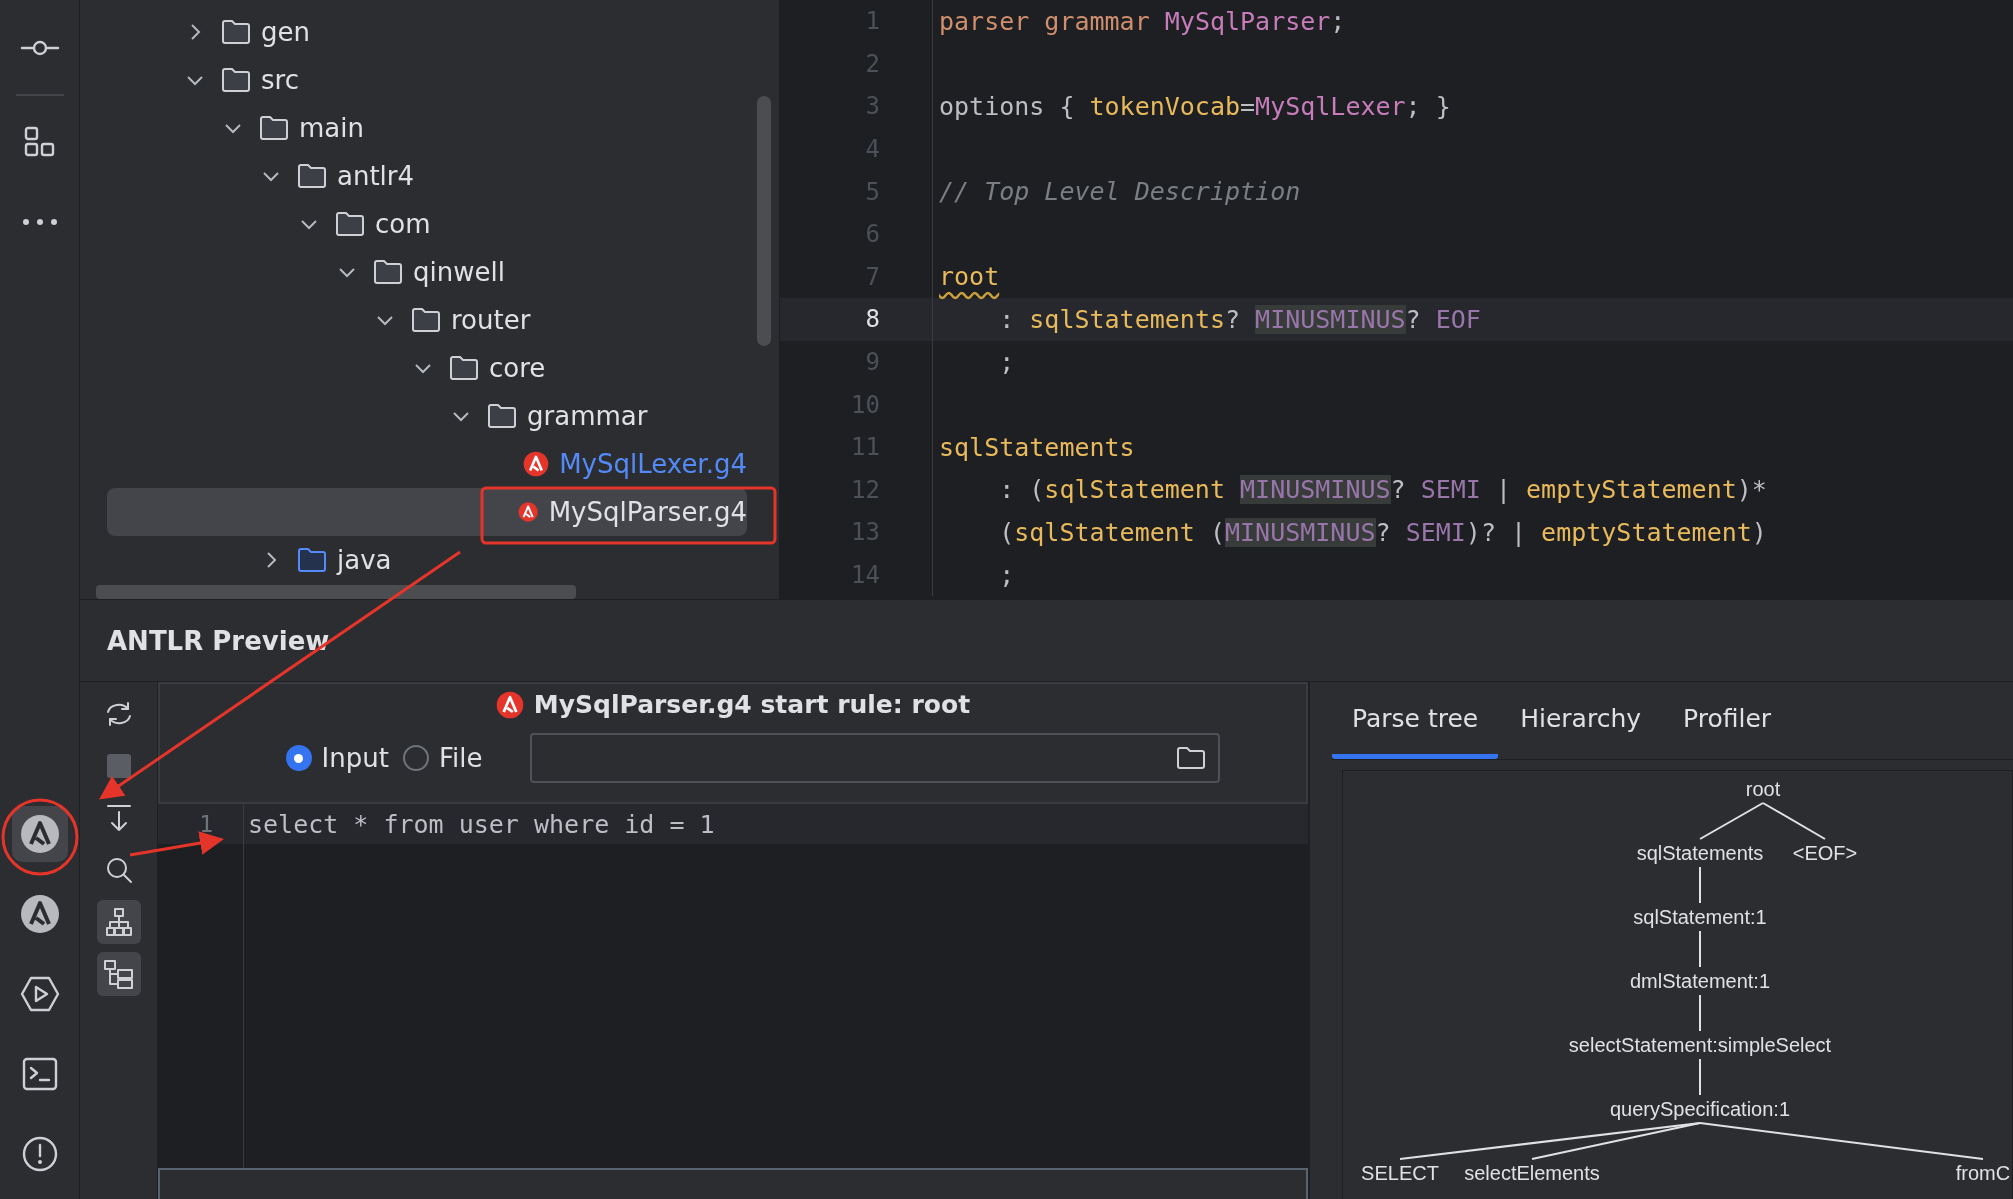  Describe the element at coordinates (403, 224) in the screenshot. I see `tree-item-label: com` at that location.